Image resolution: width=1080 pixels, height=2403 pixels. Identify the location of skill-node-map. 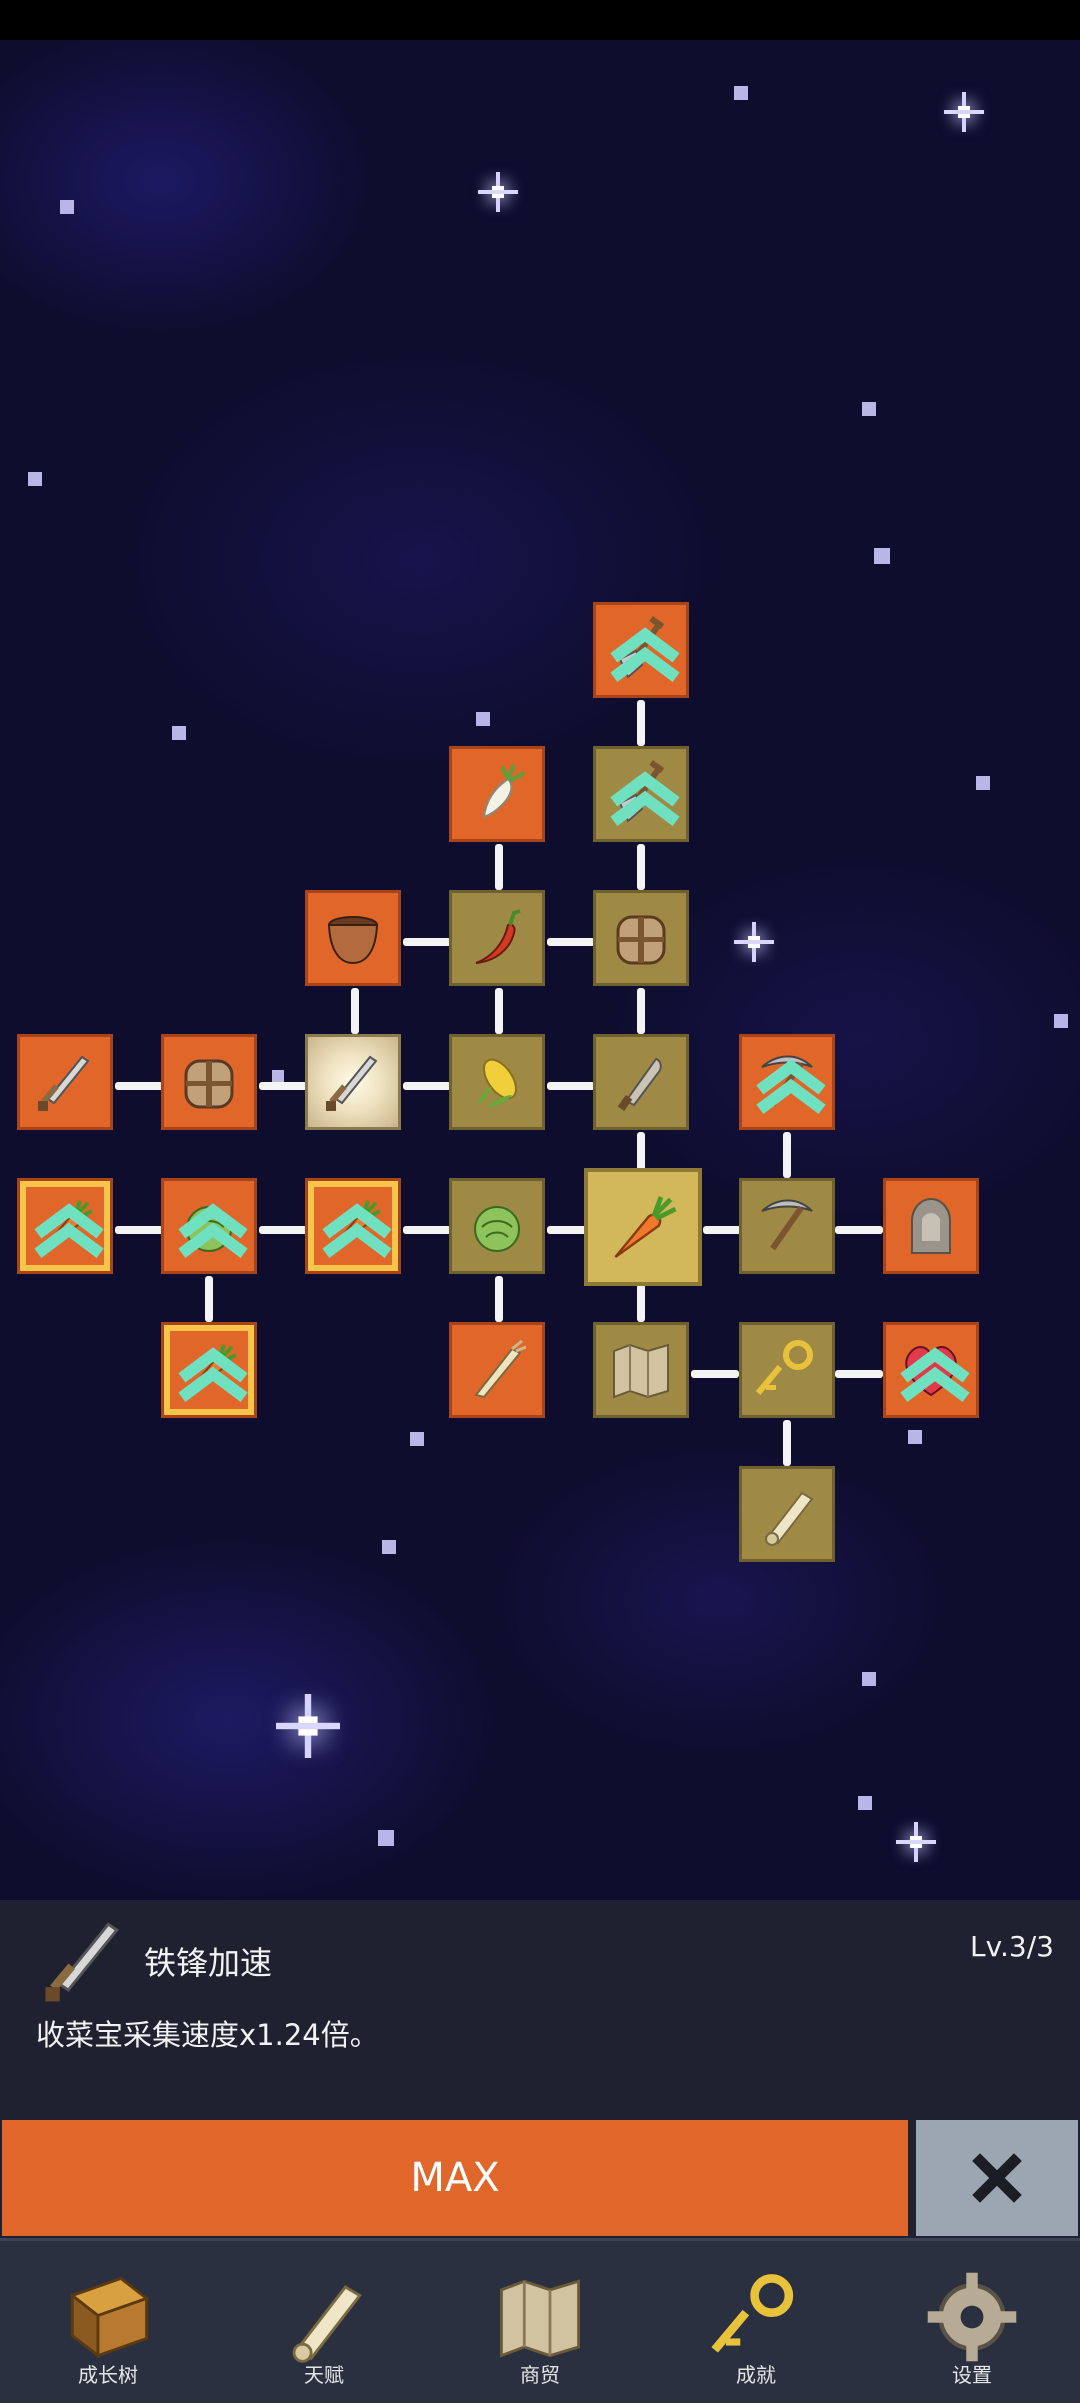
(641, 1370).